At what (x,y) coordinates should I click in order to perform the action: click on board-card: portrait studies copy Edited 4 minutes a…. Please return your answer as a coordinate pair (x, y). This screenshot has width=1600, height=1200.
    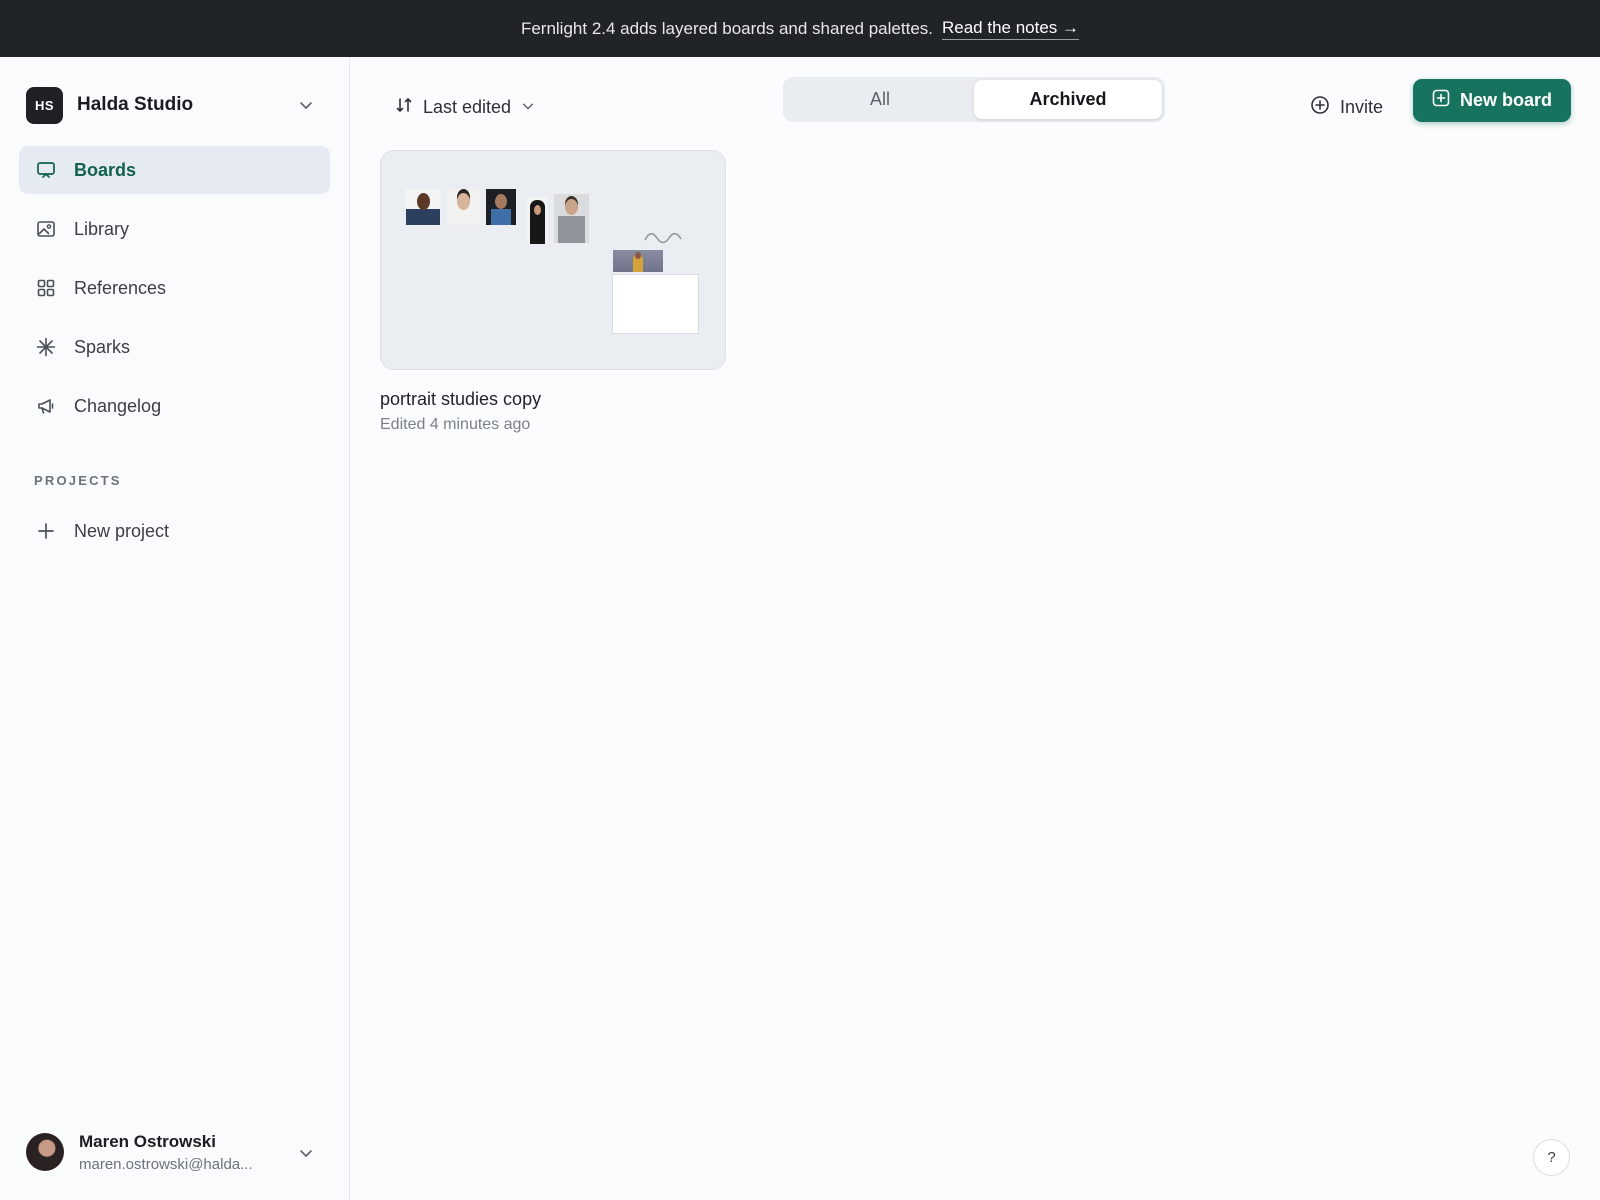
    Looking at the image, I should click on (553, 292).